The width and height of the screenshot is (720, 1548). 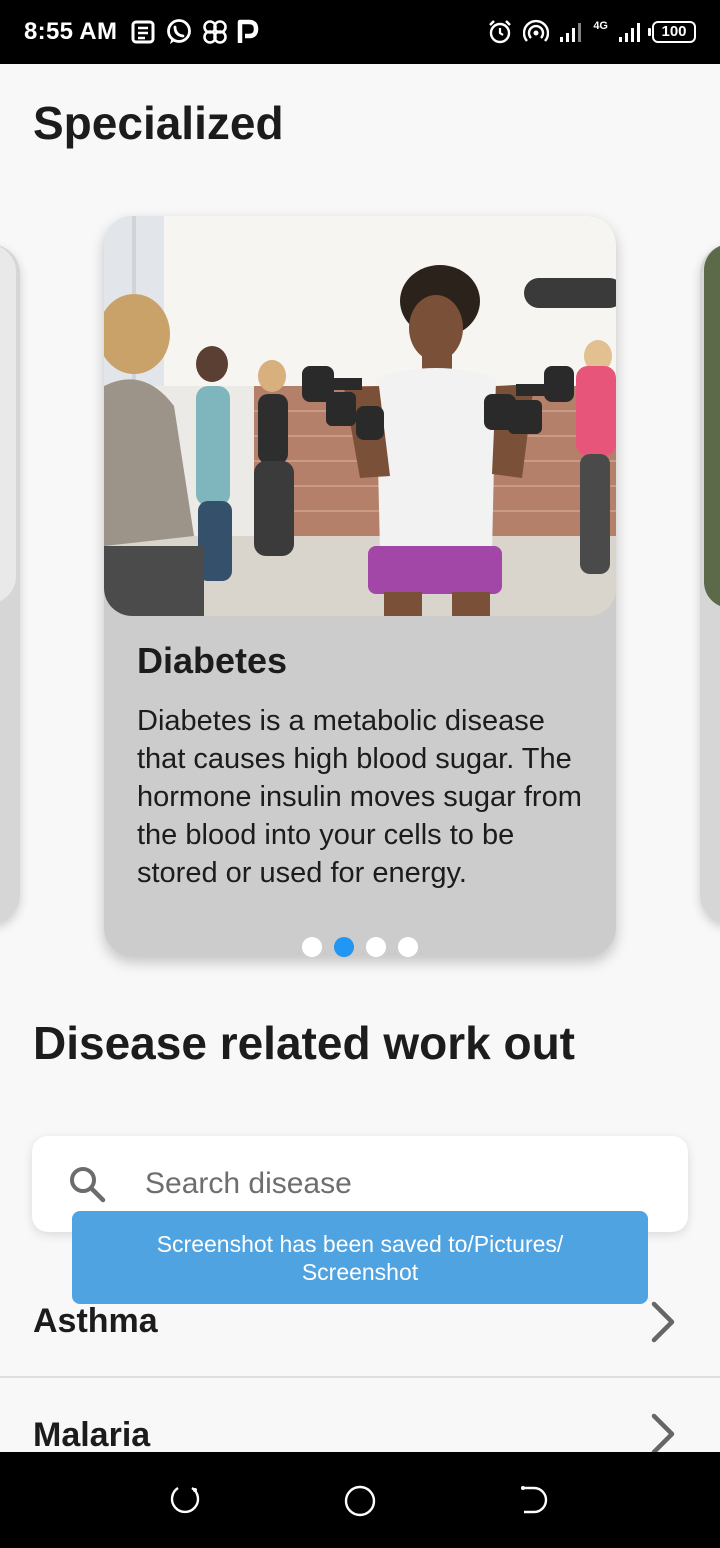 I want to click on notification-icons, so click(x=195, y=32).